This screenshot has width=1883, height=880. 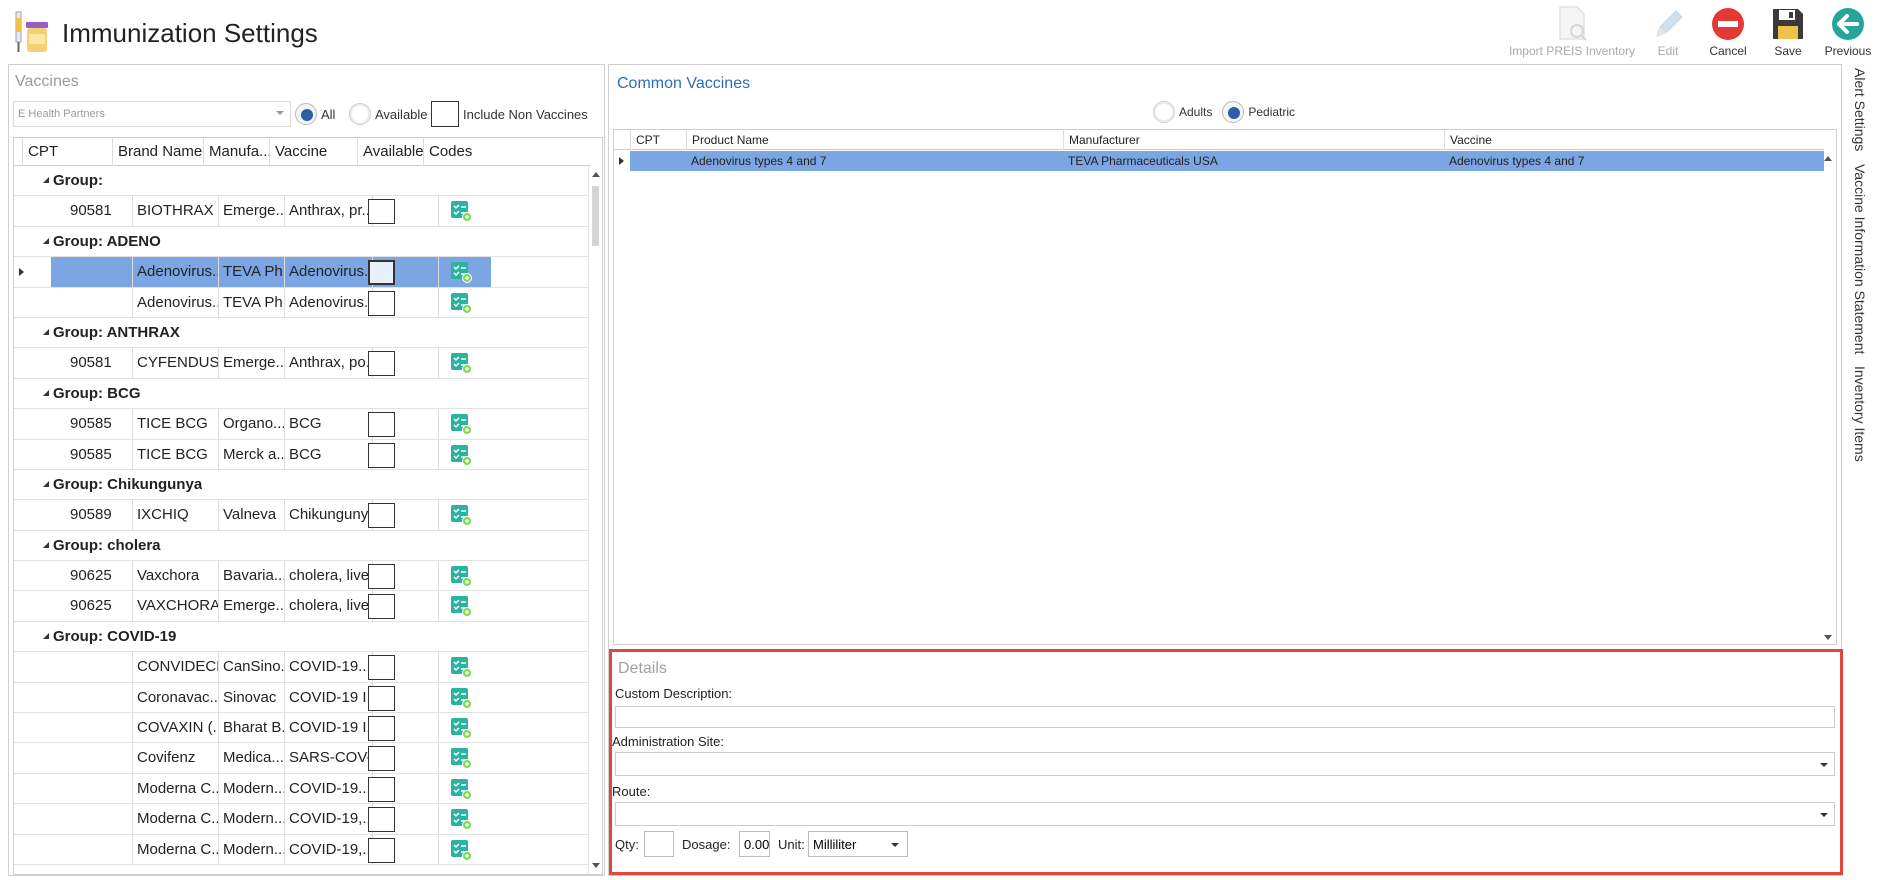 I want to click on filter-all-radio: All, so click(x=315, y=114).